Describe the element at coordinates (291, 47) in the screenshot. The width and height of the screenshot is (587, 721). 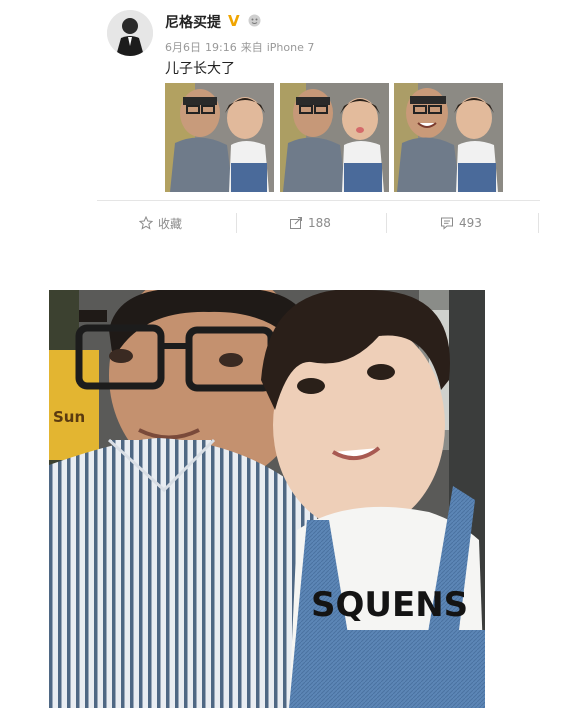
I see `post-source: iPhone 7` at that location.